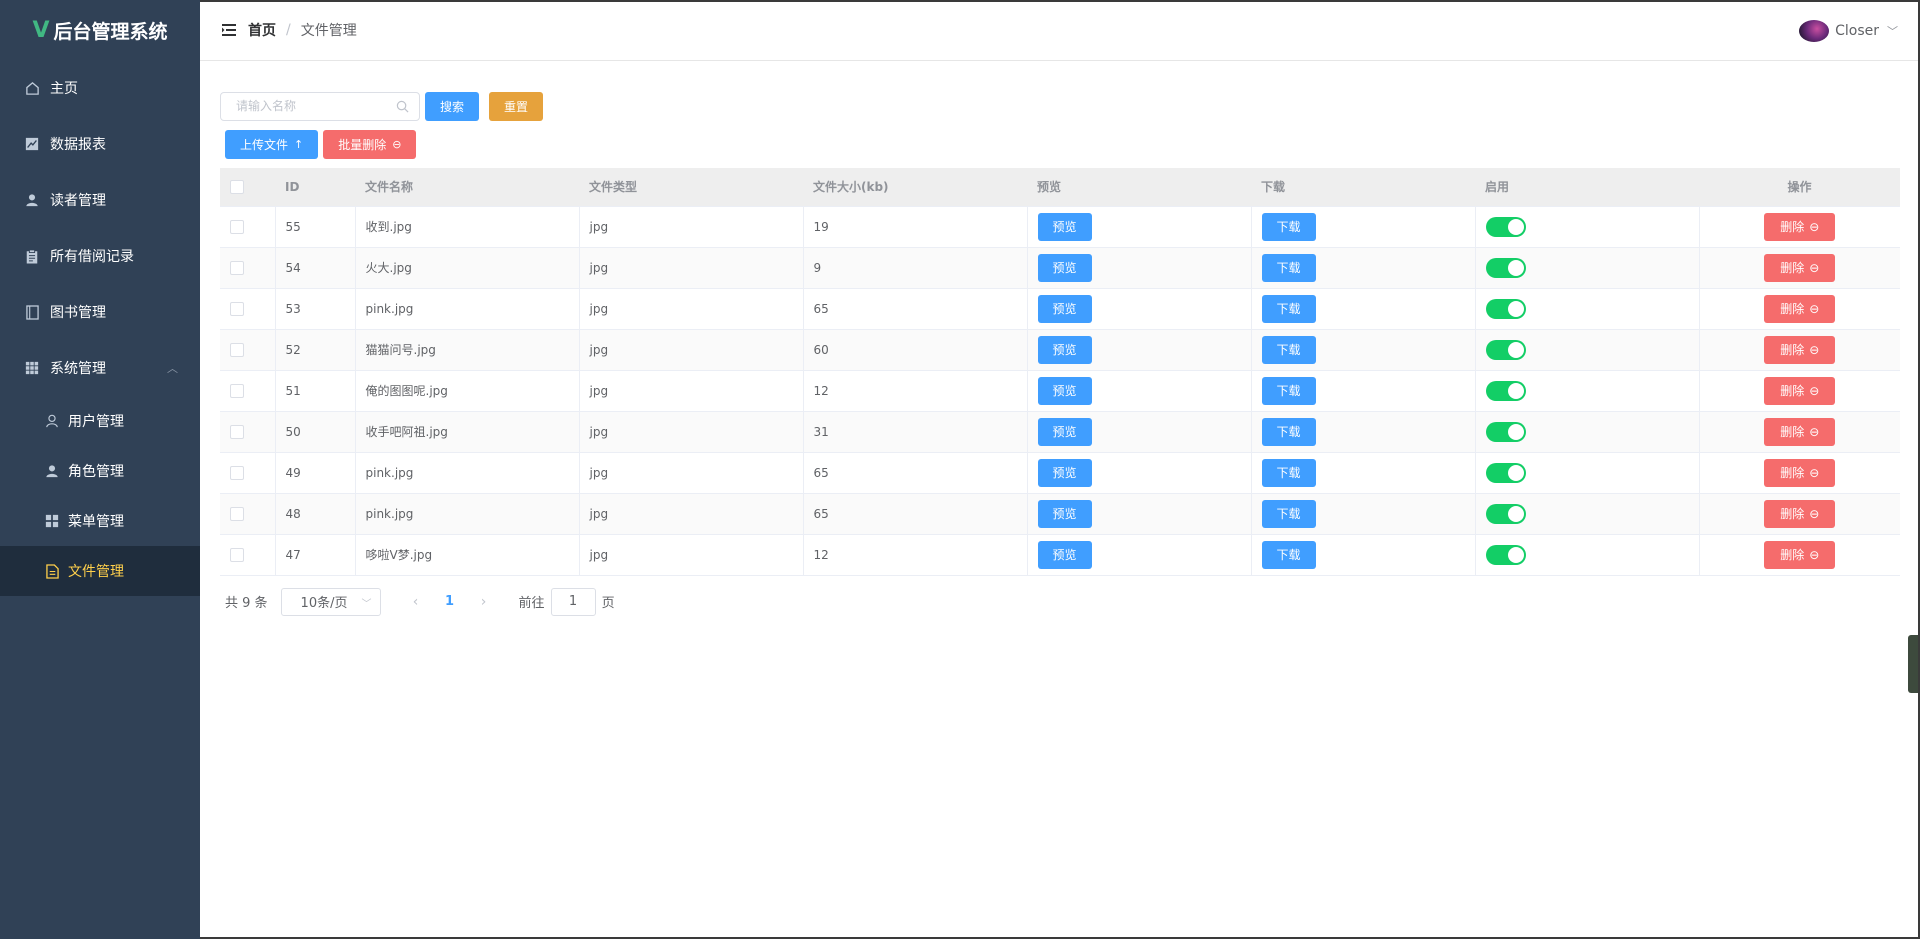 The width and height of the screenshot is (1920, 939). I want to click on sidebar-item-system: 系统管理 ︿, so click(100, 368).